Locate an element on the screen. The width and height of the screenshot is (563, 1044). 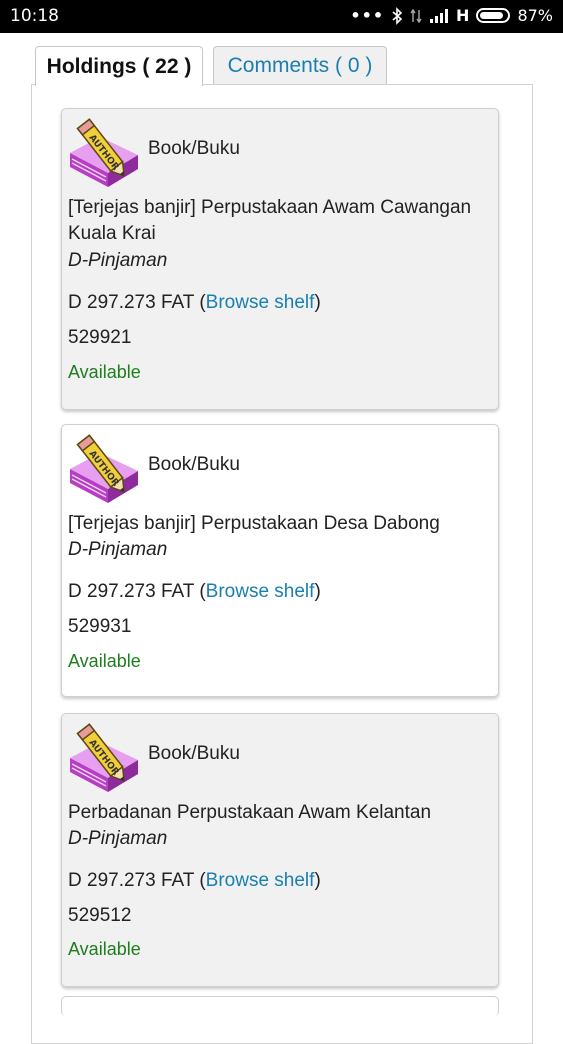
holding-barcode: 529931 is located at coordinates (100, 626).